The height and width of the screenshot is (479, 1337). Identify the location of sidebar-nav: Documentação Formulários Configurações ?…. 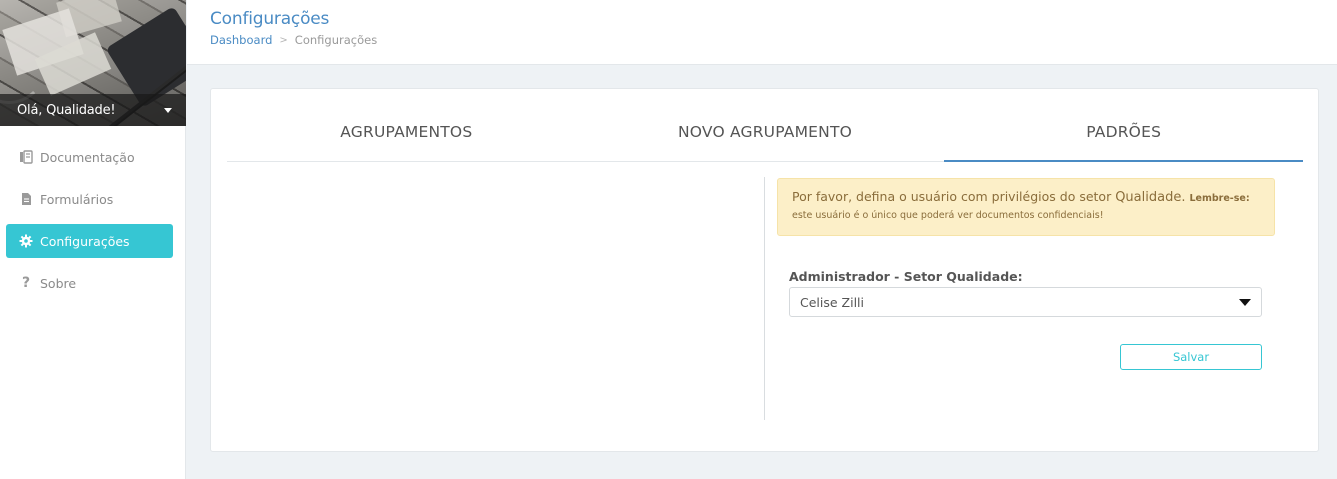
(92, 213).